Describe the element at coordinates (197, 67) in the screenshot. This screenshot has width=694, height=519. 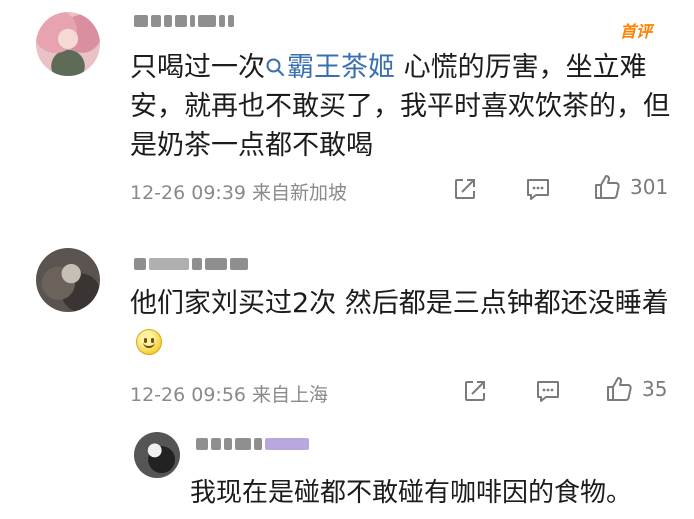
I see `comment-text-before: 只喝过一次` at that location.